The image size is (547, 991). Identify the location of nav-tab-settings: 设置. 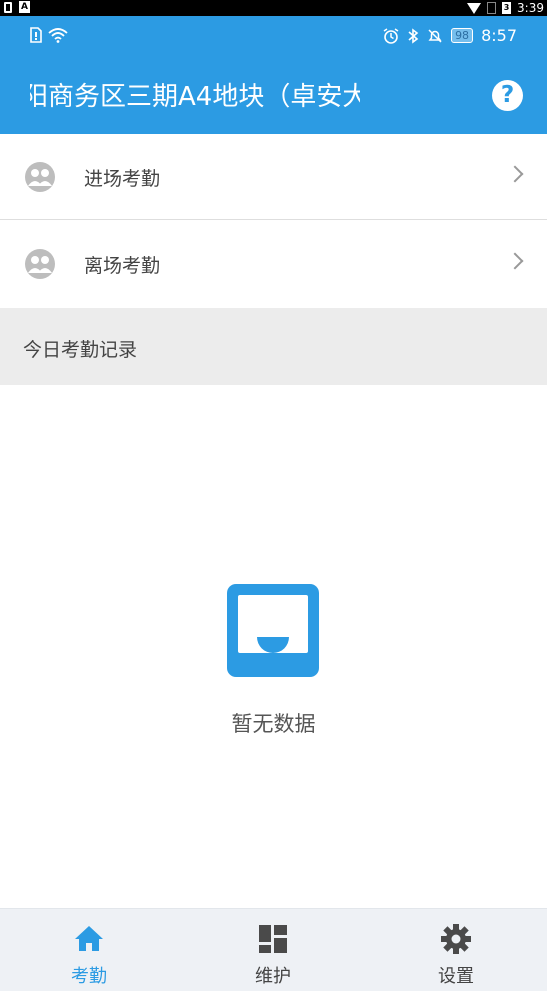
(456, 950).